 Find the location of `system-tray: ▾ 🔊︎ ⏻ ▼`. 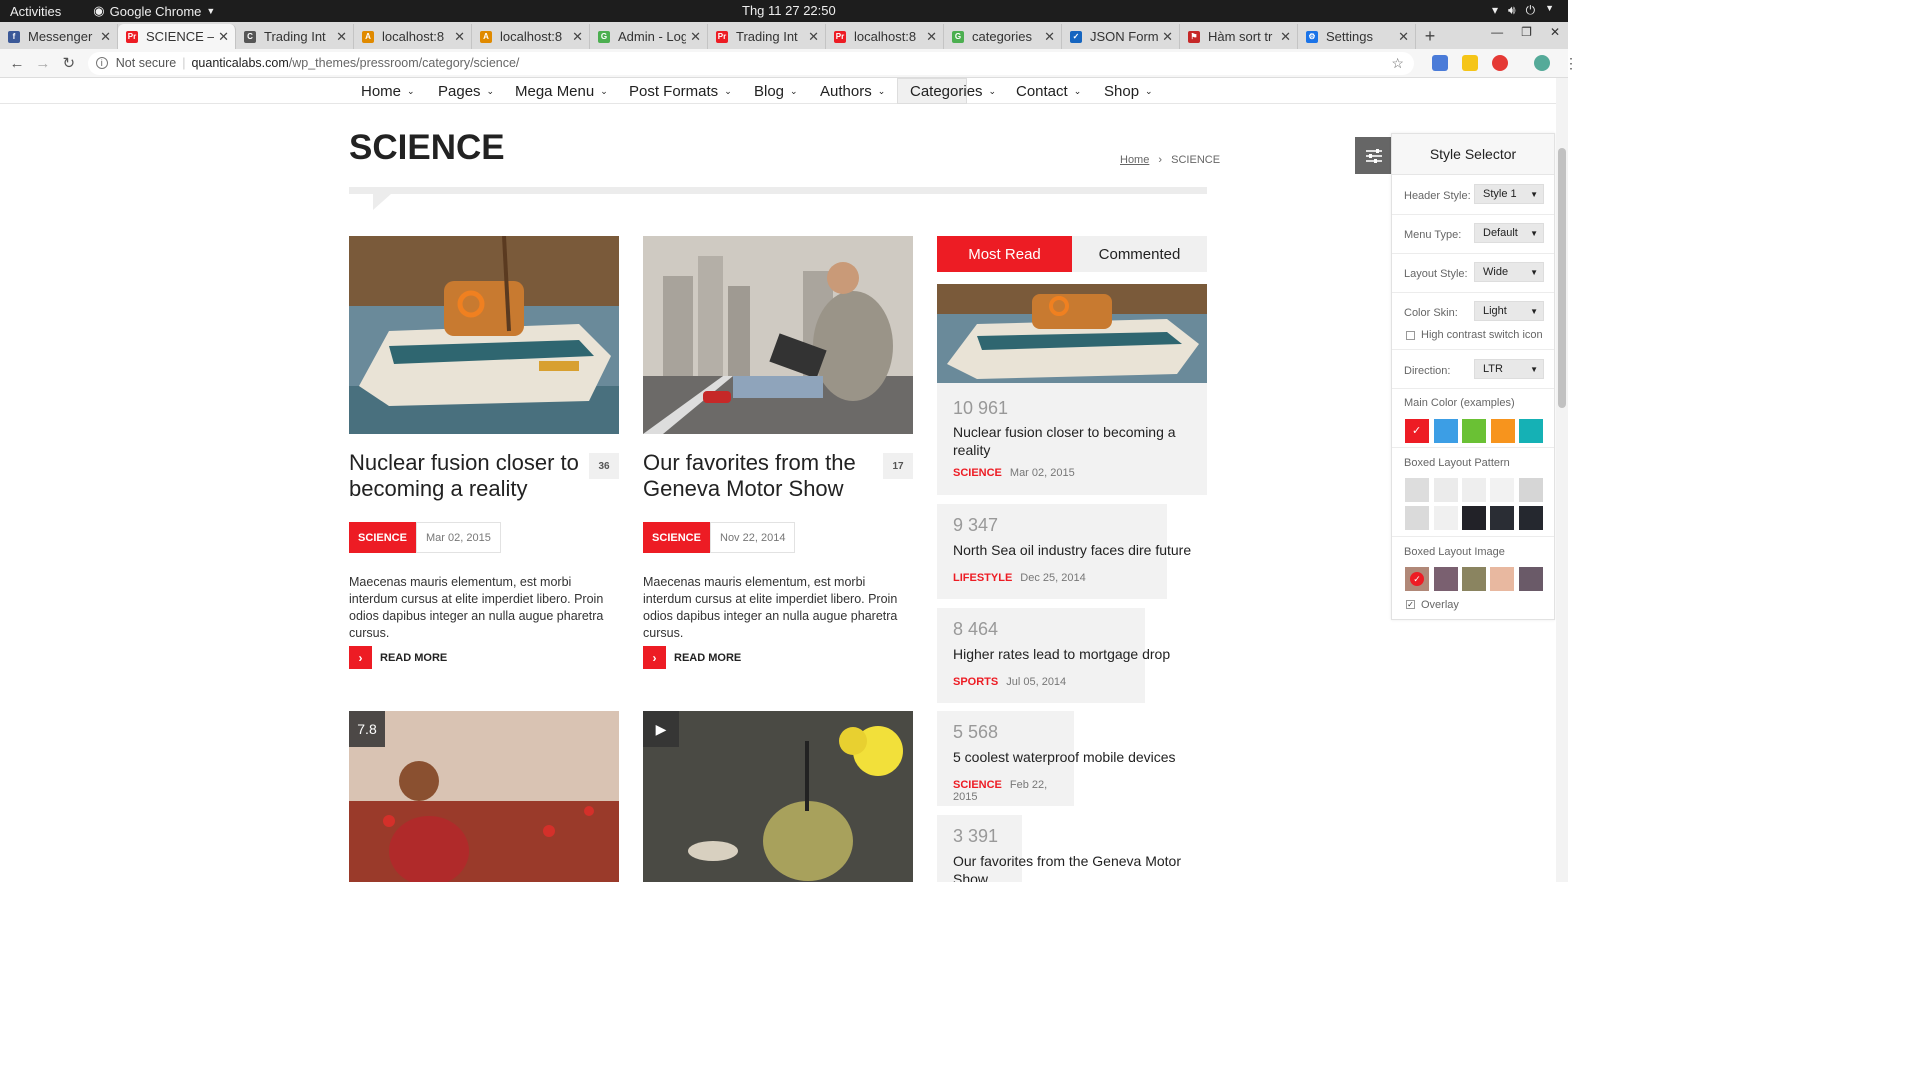

system-tray: ▾ 🔊︎ ⏻ ▼ is located at coordinates (1523, 10).